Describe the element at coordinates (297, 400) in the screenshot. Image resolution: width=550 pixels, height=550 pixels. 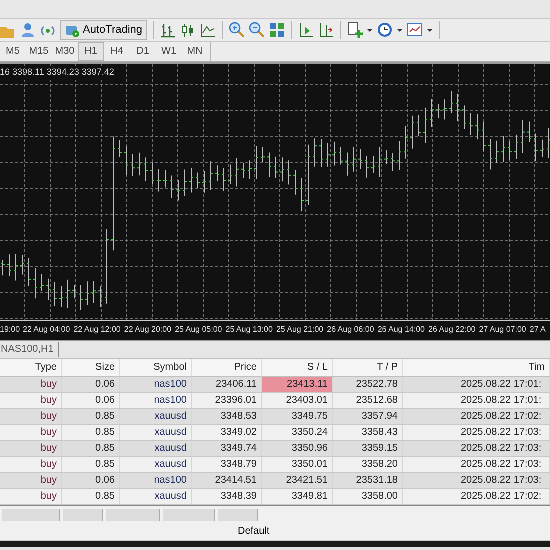
I see `table-cell: 23403.01` at that location.